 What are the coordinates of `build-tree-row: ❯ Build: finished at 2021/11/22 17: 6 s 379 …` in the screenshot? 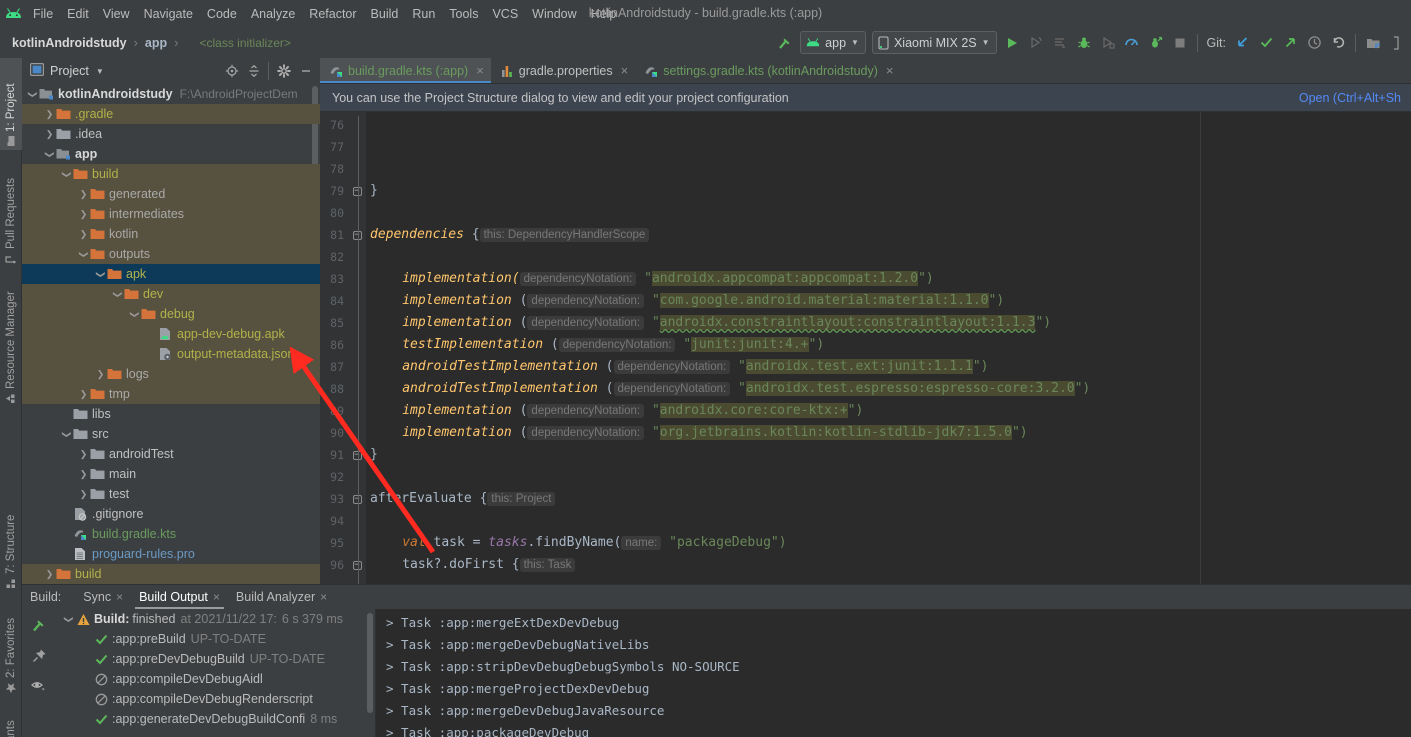 It's located at (215, 619).